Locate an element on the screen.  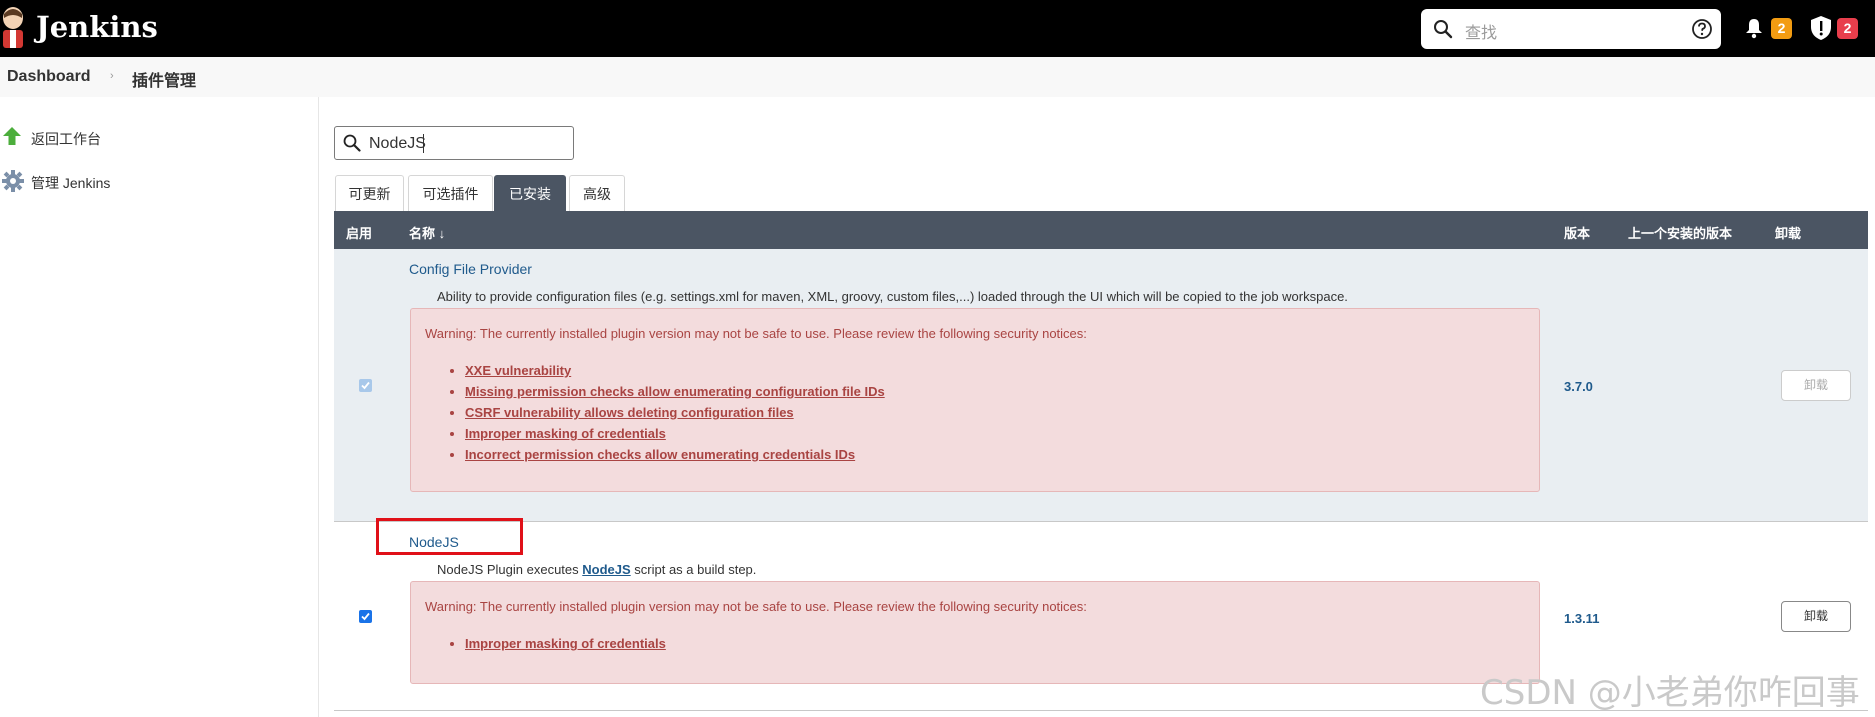
tab-available: 可选插件 is located at coordinates (450, 193).